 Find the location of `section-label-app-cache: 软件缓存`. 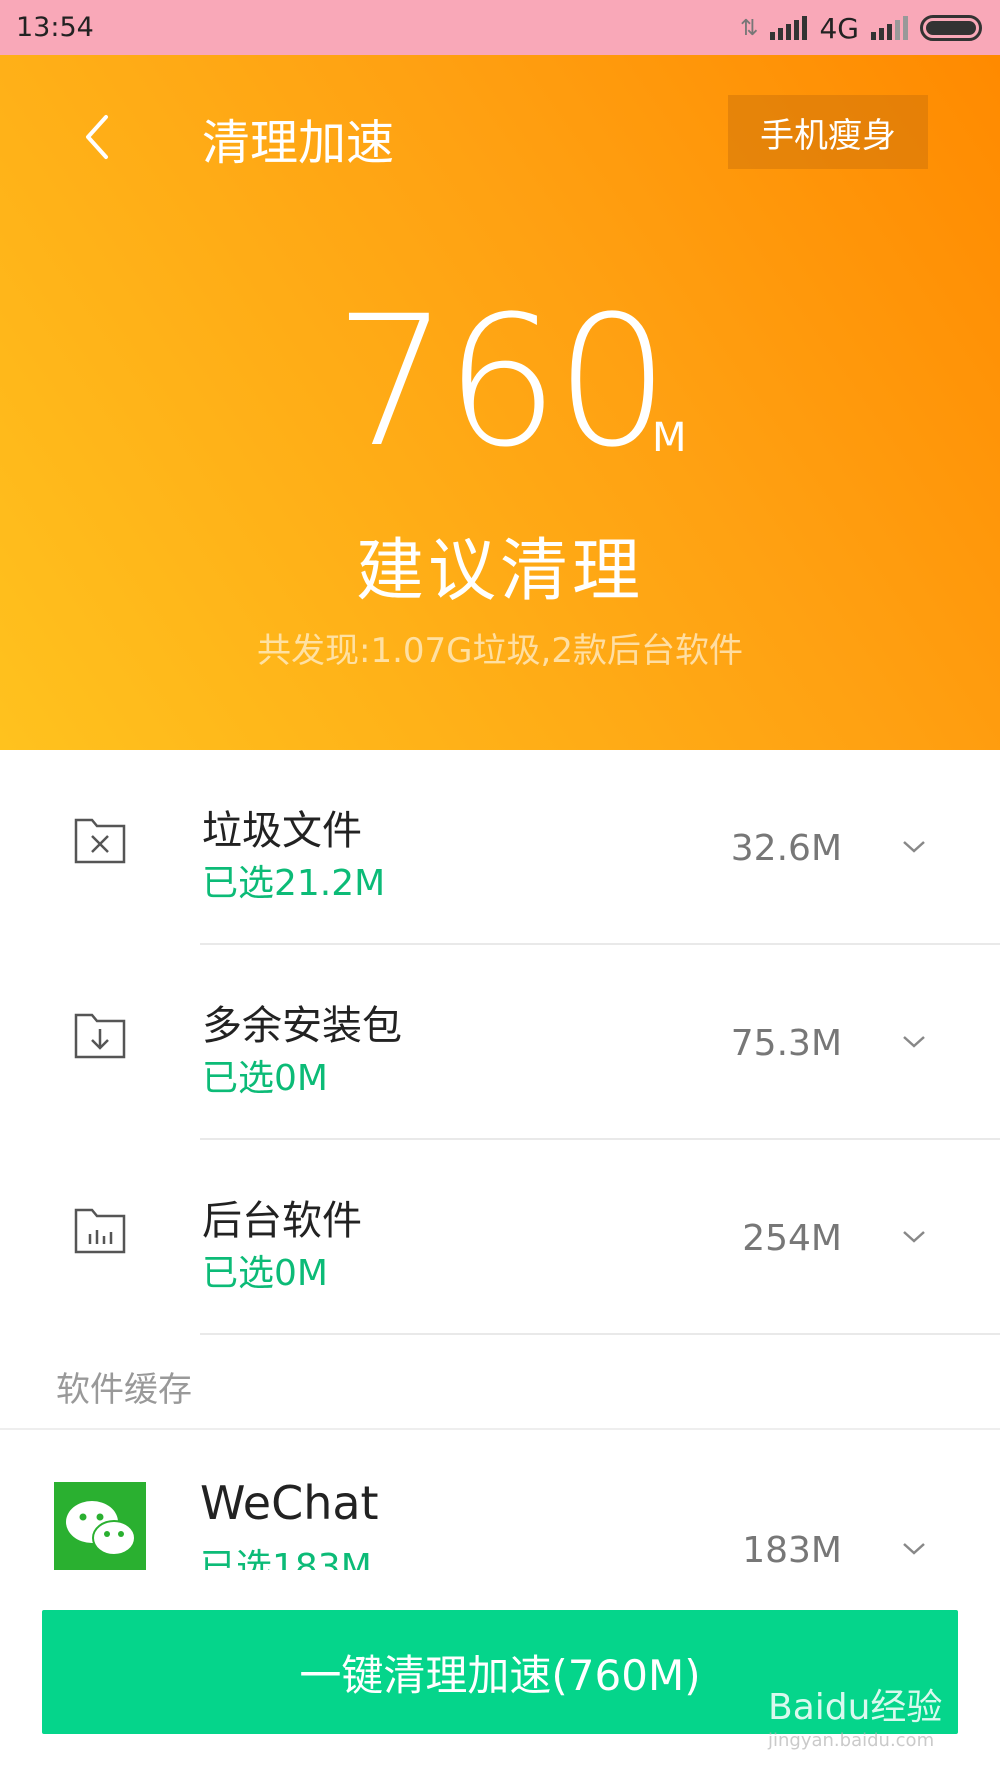

section-label-app-cache: 软件缓存 is located at coordinates (124, 1390).